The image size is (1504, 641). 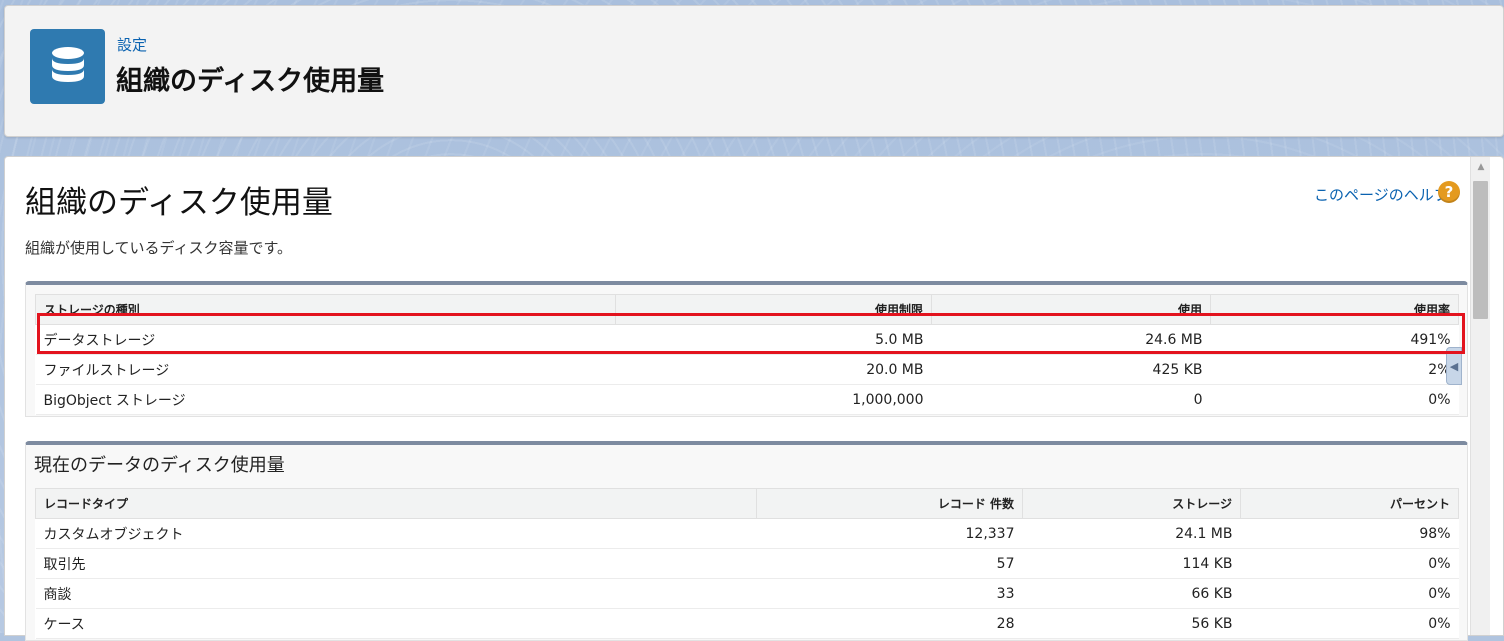 What do you see at coordinates (889, 593) in the screenshot?
I see `record-count: 33` at bounding box center [889, 593].